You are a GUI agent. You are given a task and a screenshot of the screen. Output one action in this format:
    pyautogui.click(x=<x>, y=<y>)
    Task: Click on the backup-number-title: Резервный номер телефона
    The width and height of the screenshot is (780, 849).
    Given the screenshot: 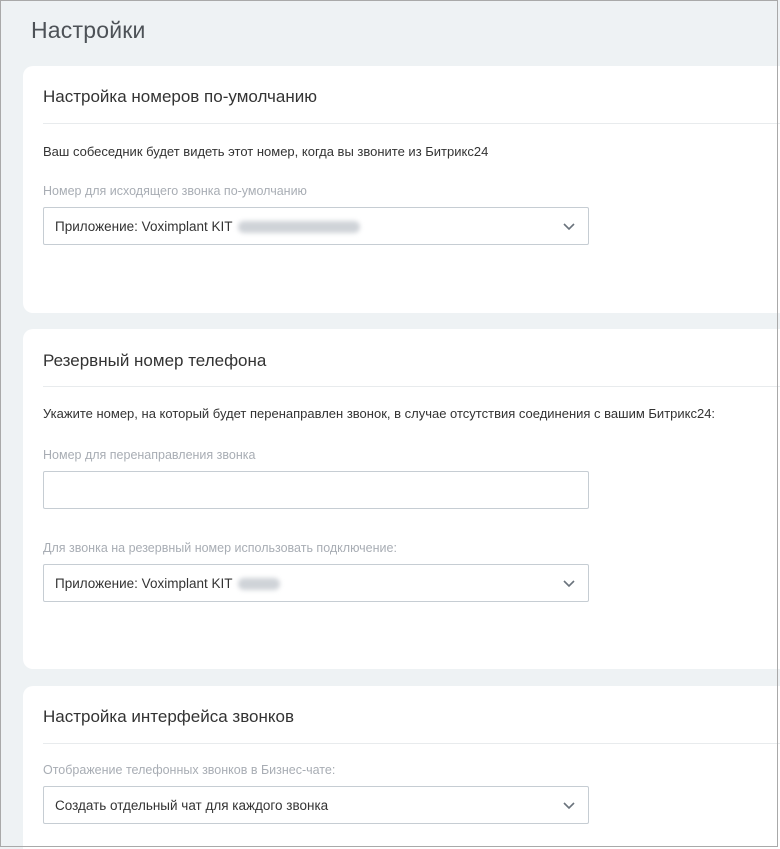 What is the action you would take?
    pyautogui.click(x=155, y=360)
    